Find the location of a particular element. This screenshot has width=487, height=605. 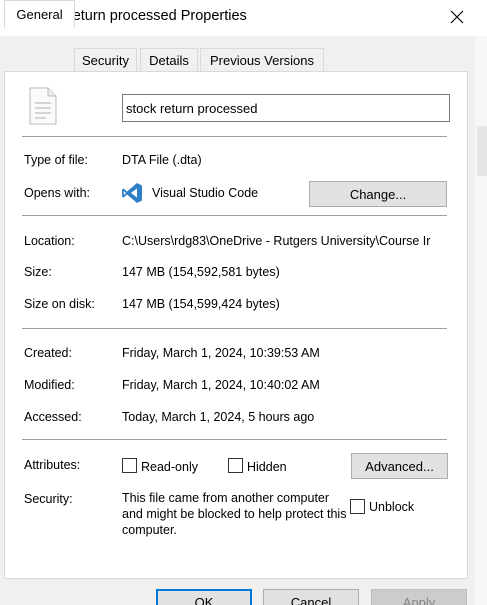

tab-previous-versions: Previous Versions is located at coordinates (262, 59).